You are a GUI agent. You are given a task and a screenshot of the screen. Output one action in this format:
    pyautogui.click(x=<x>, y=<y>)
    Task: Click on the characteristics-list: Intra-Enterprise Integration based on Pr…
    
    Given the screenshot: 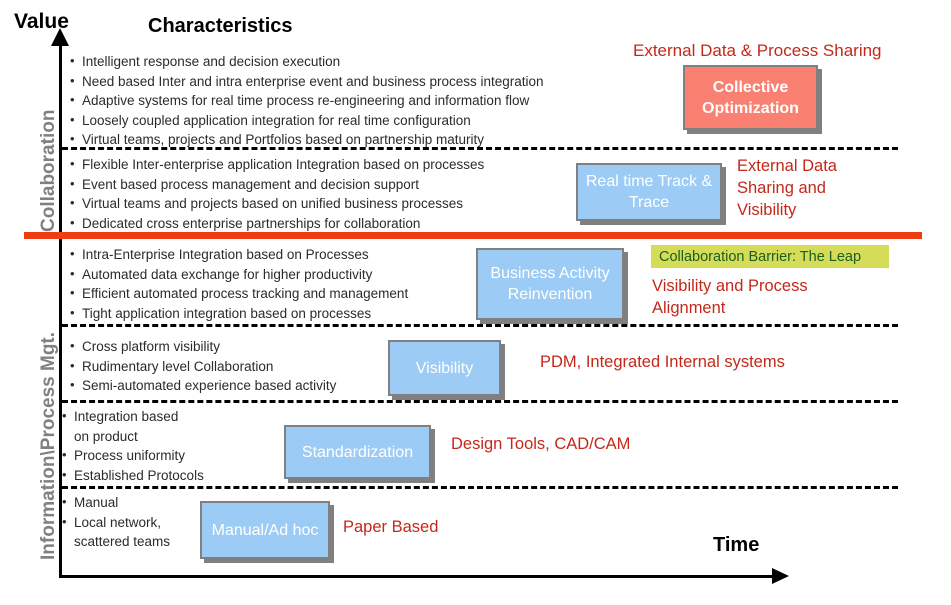 What is the action you would take?
    pyautogui.click(x=239, y=284)
    